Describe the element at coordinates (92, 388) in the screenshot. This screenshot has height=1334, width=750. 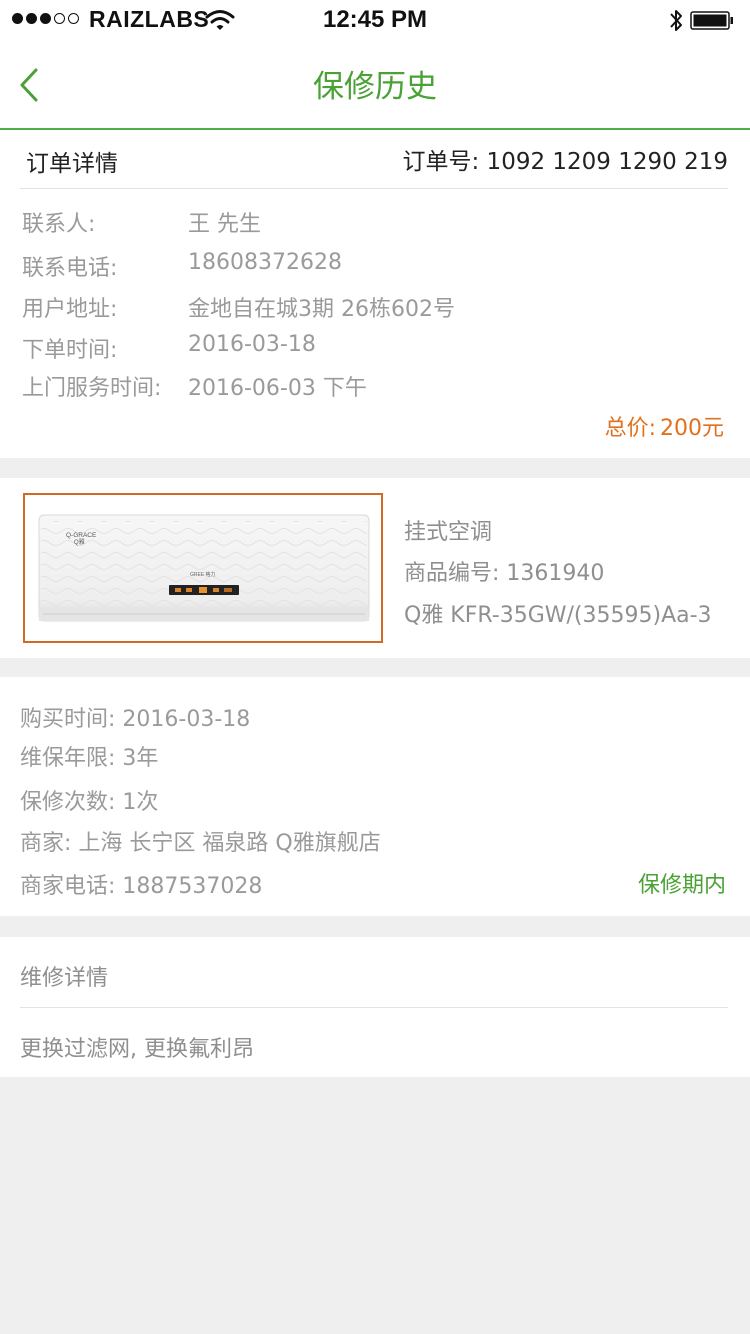
I see `info-label: 上门服务时间:` at that location.